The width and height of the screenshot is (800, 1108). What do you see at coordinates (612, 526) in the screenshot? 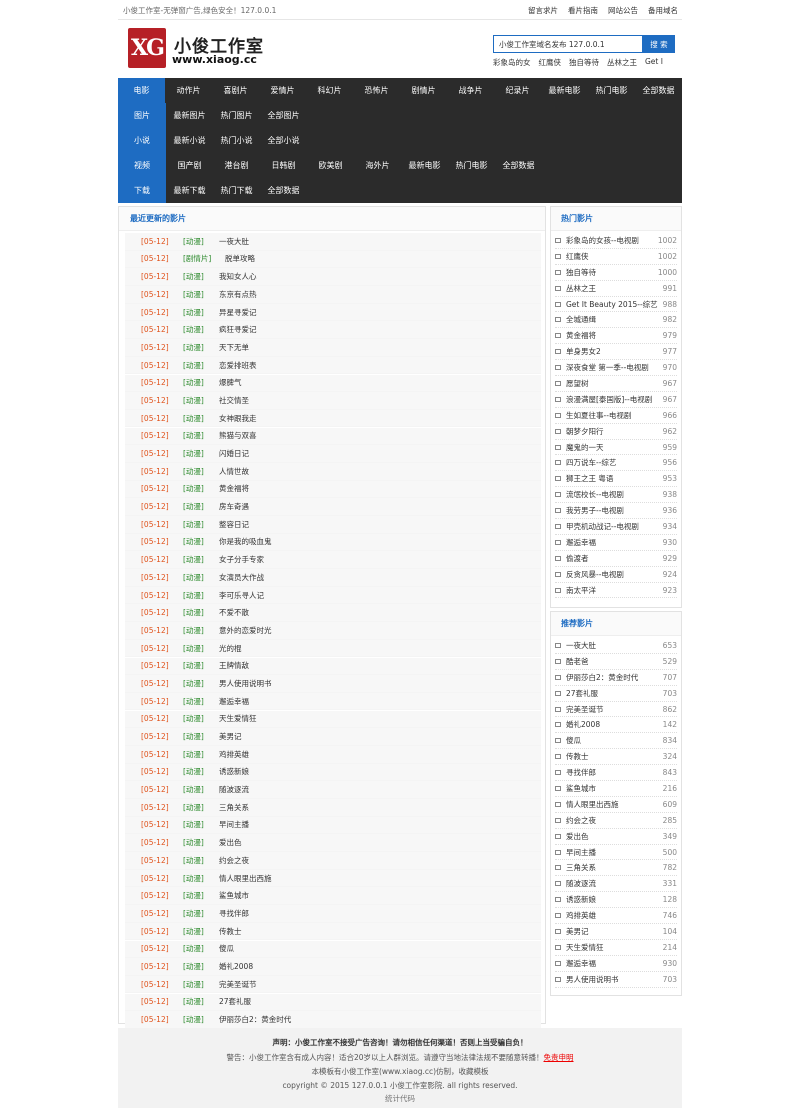
I see `movie-title-link: 甲壳机动战记--电视剧` at bounding box center [612, 526].